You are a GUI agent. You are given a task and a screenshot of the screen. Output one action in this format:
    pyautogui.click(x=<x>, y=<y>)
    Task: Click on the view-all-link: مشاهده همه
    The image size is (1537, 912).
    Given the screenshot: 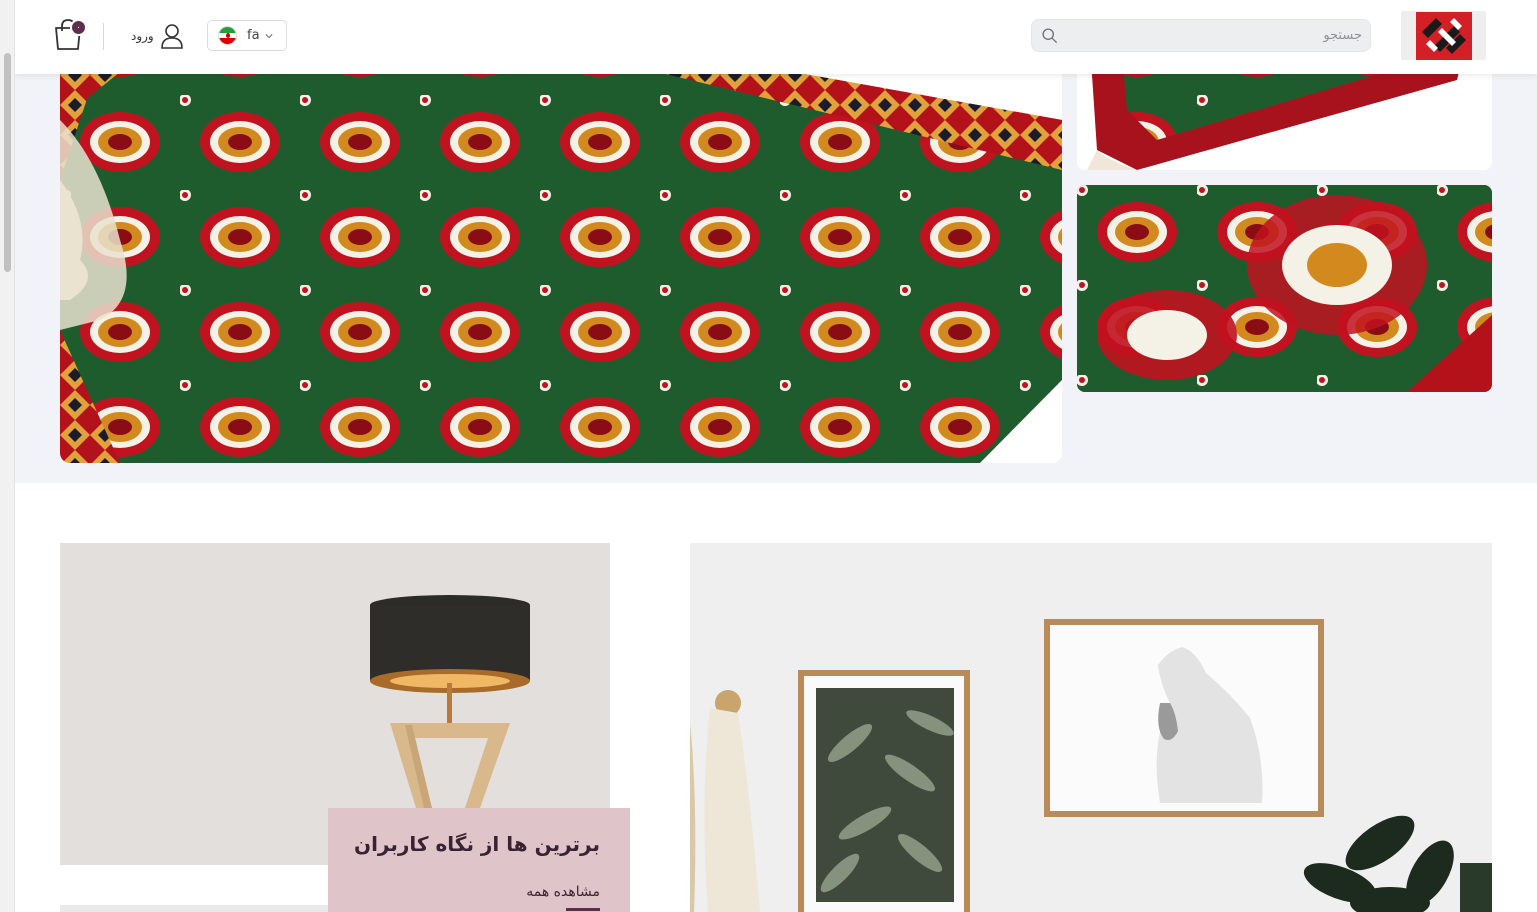 What is the action you would take?
    pyautogui.click(x=563, y=892)
    